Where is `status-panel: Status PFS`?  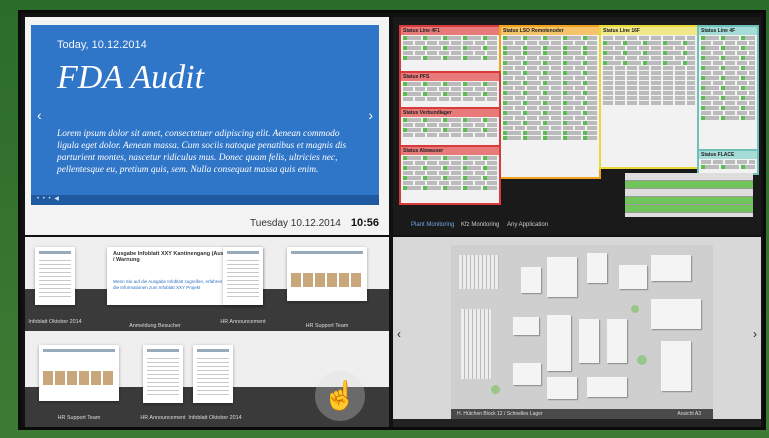
status-panel: Status PFS is located at coordinates (450, 90).